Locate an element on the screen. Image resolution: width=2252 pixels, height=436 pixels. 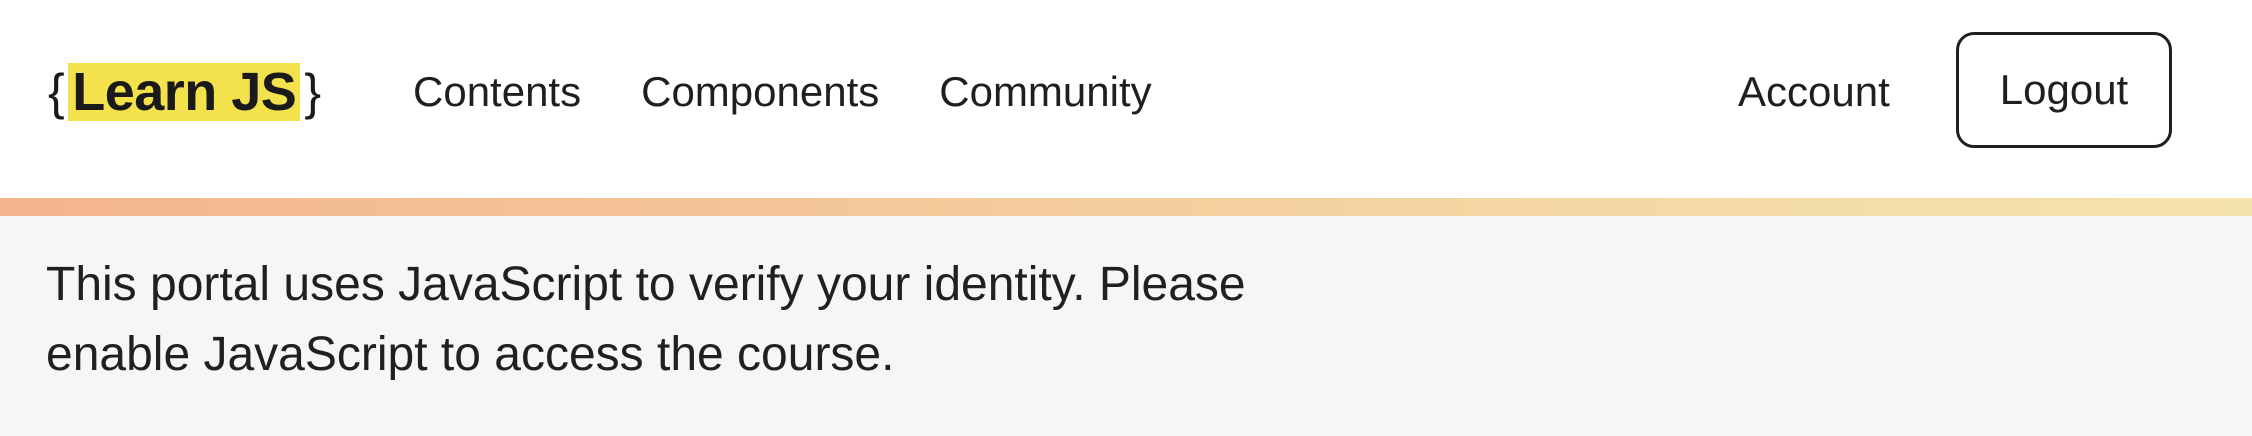
header-gradient-divider is located at coordinates (1126, 207).